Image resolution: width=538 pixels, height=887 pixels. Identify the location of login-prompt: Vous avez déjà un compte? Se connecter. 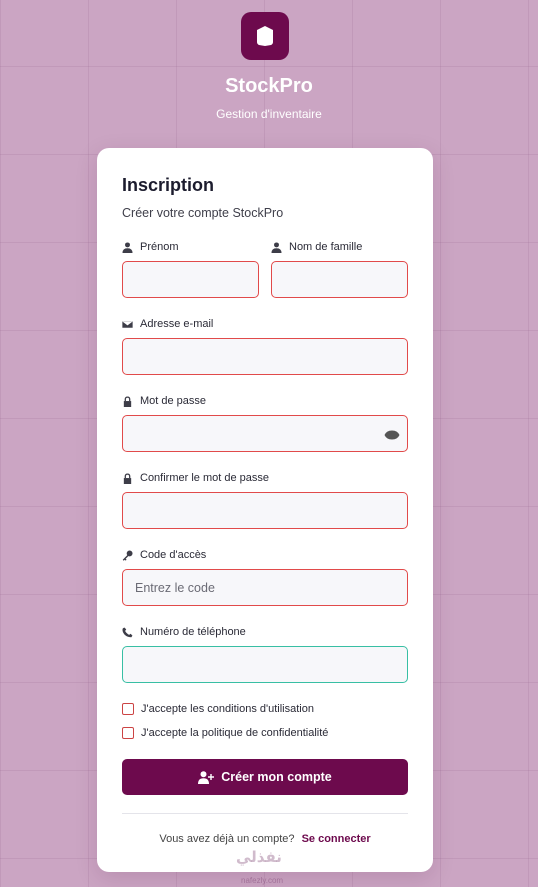
(265, 839).